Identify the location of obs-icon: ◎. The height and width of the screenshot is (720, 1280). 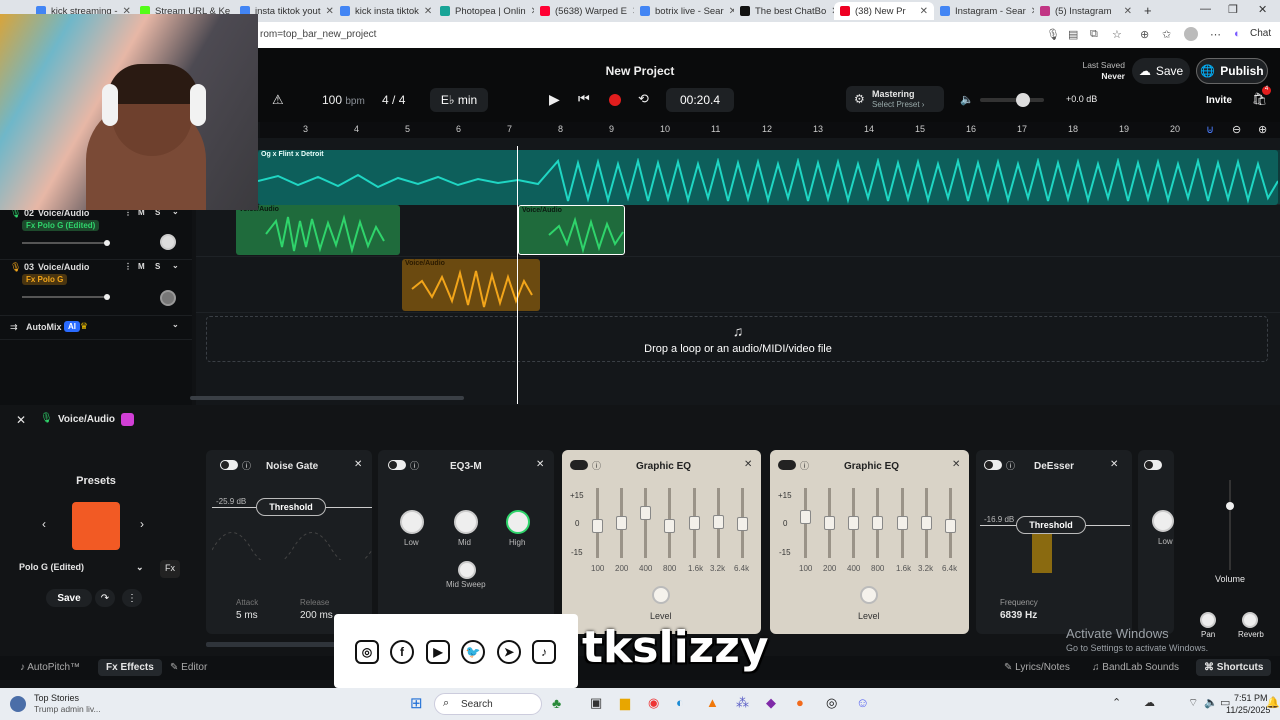
(831, 703).